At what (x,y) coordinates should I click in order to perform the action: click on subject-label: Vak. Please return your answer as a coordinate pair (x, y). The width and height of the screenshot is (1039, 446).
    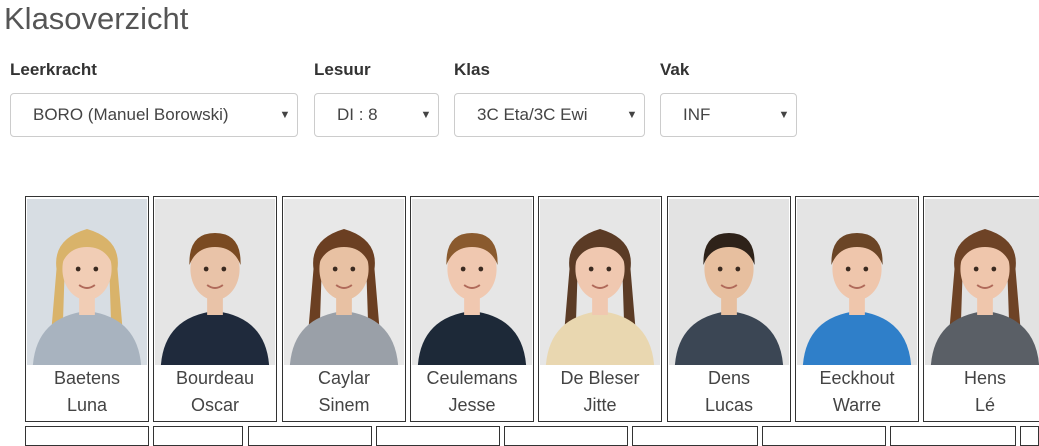
    Looking at the image, I should click on (675, 69).